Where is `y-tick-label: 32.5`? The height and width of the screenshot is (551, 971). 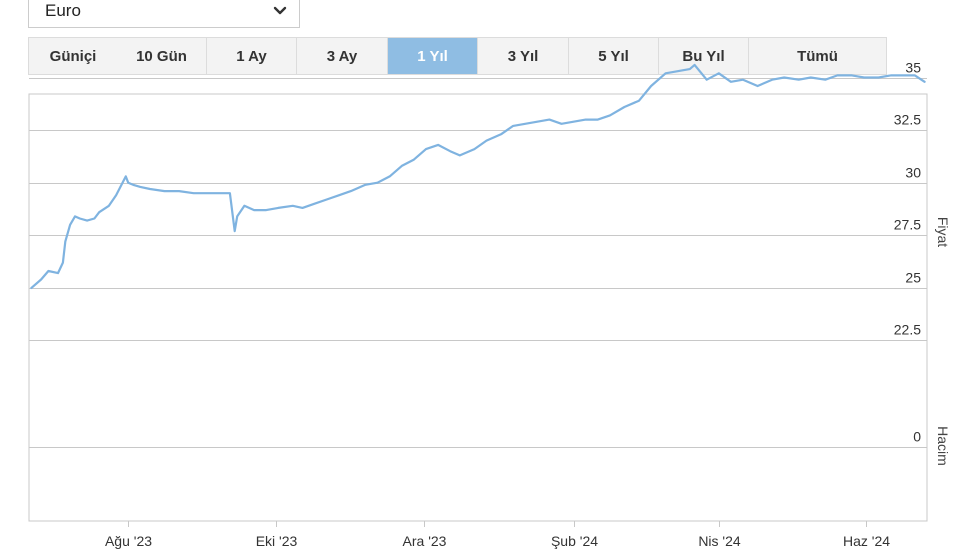
y-tick-label: 32.5 is located at coordinates (907, 120).